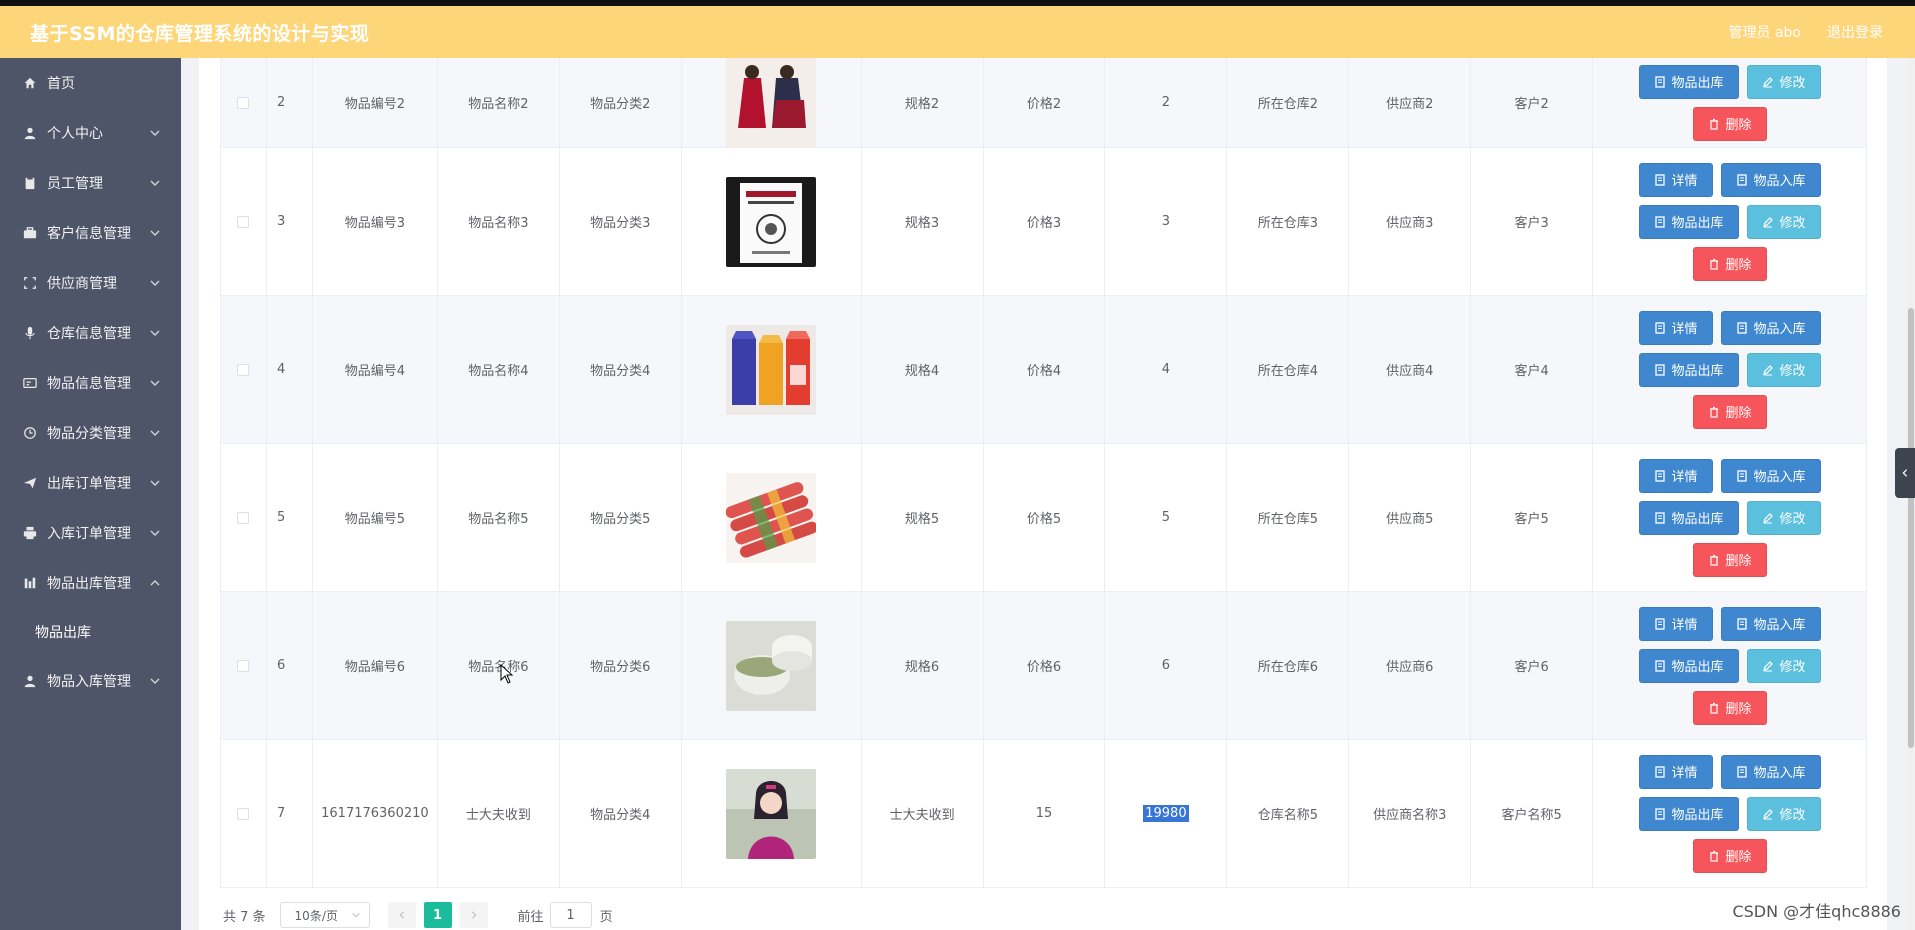 The height and width of the screenshot is (930, 1915). Describe the element at coordinates (375, 104) in the screenshot. I see `cell-item-code: 物品编号2` at that location.